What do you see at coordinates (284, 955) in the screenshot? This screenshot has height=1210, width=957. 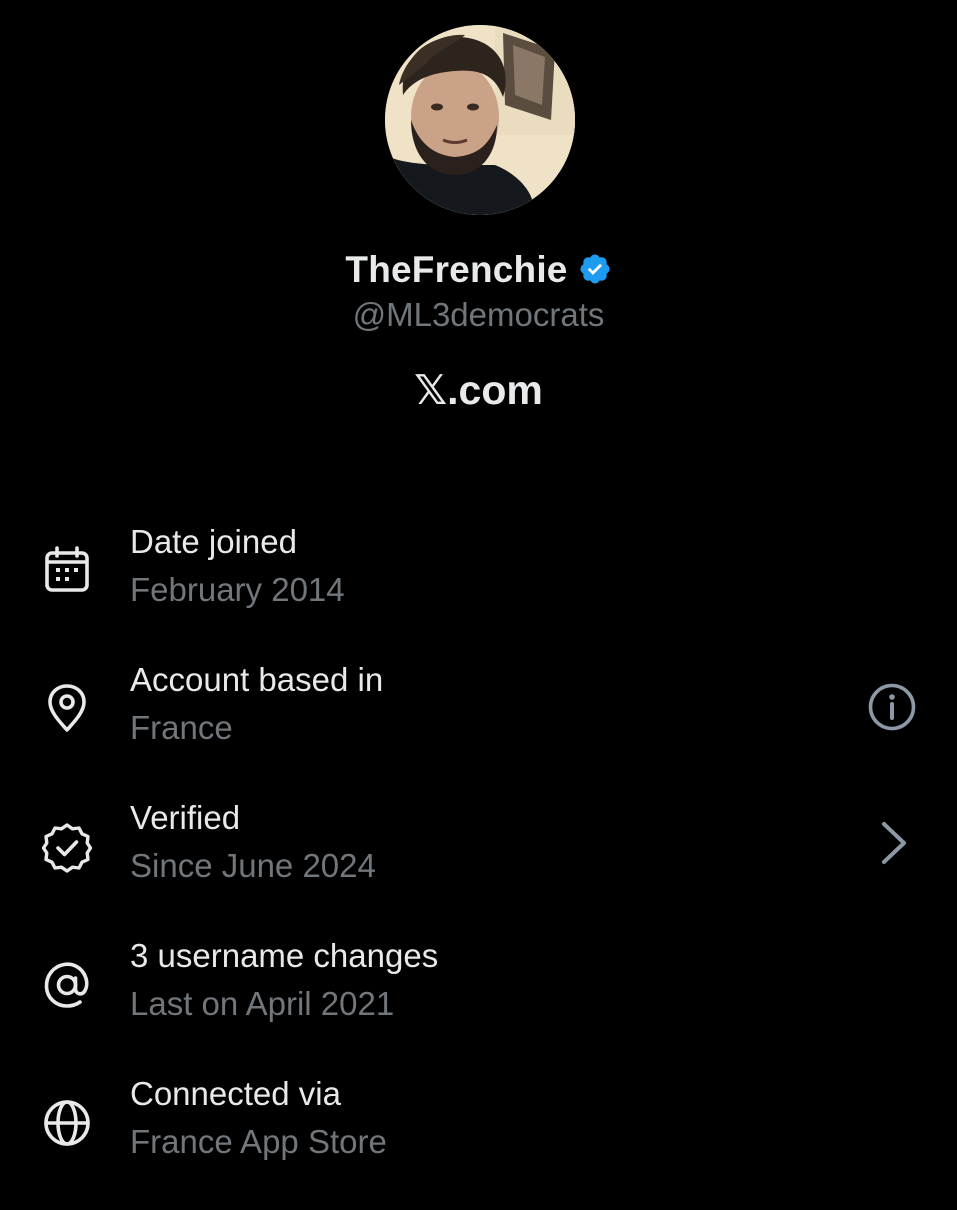 I see `row-label: 3 username changes` at bounding box center [284, 955].